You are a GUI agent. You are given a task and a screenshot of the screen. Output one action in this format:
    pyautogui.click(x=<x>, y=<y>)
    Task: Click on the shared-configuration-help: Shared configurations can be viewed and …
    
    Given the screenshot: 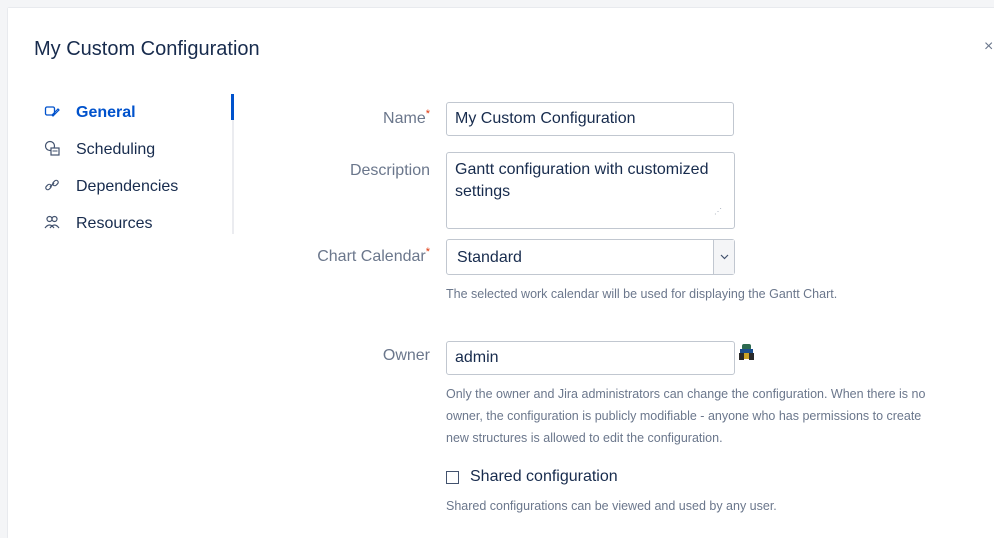 What is the action you would take?
    pyautogui.click(x=611, y=506)
    